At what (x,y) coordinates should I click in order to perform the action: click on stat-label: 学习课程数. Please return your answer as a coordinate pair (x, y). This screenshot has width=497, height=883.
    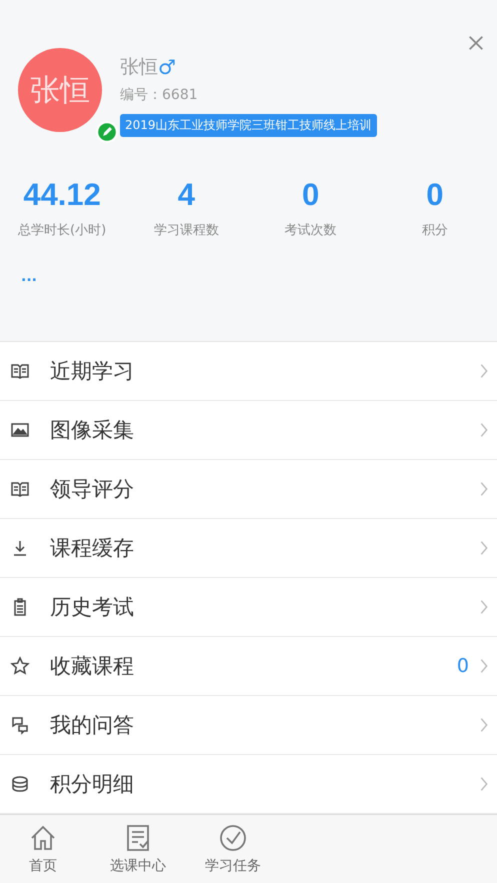
    Looking at the image, I should click on (186, 230).